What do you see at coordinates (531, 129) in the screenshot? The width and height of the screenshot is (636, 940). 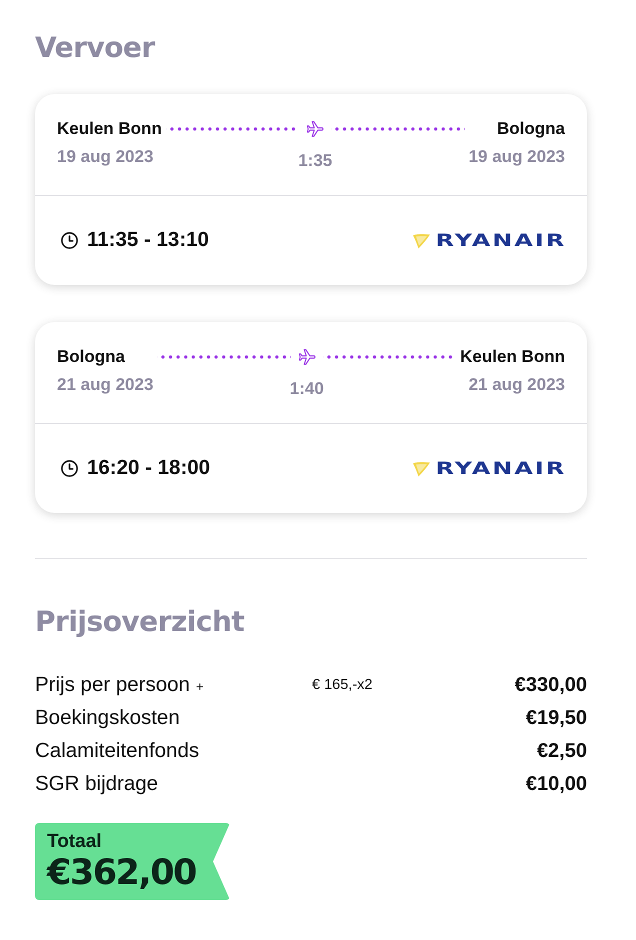 I see `arrival-city: Bologna` at bounding box center [531, 129].